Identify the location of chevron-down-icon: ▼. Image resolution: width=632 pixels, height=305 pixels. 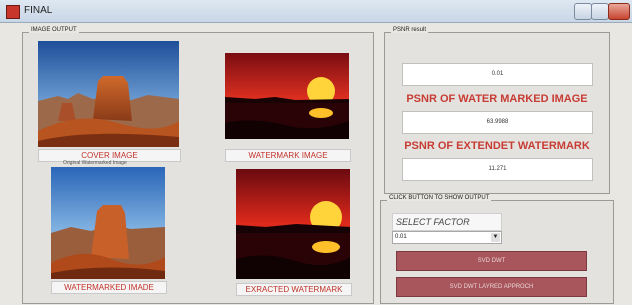
(495, 237).